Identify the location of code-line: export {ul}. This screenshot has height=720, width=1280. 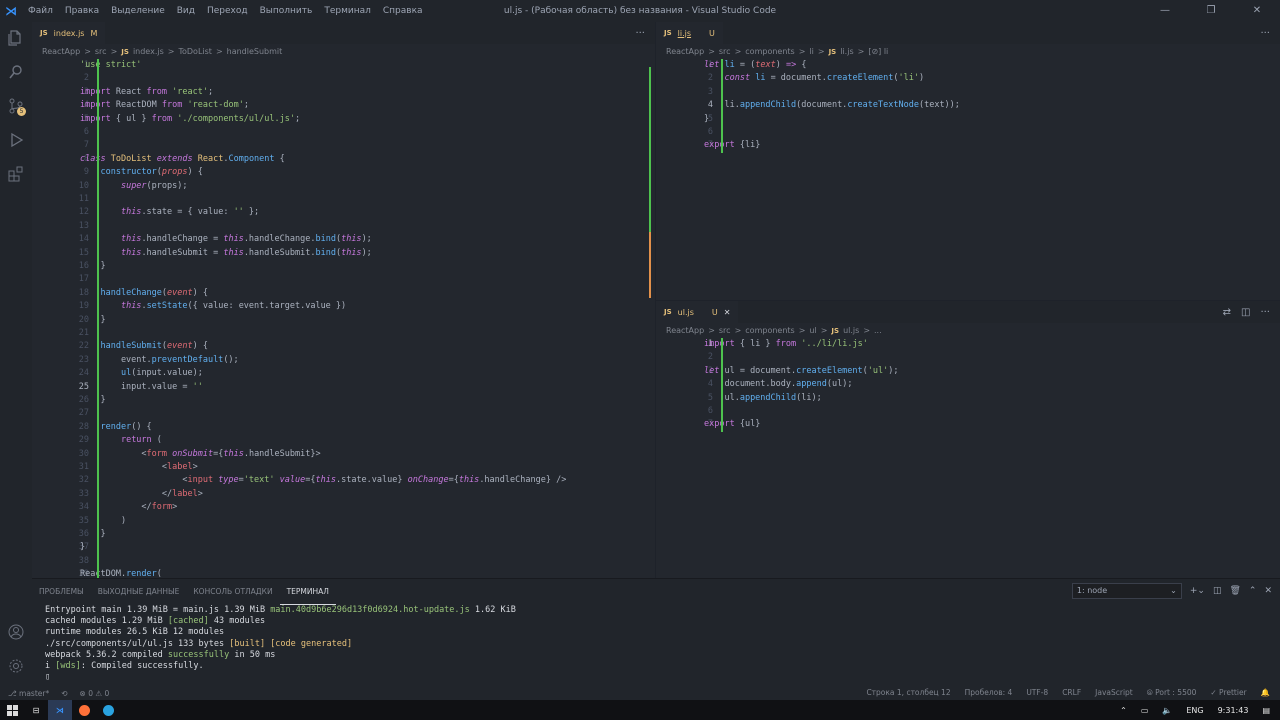
(732, 424).